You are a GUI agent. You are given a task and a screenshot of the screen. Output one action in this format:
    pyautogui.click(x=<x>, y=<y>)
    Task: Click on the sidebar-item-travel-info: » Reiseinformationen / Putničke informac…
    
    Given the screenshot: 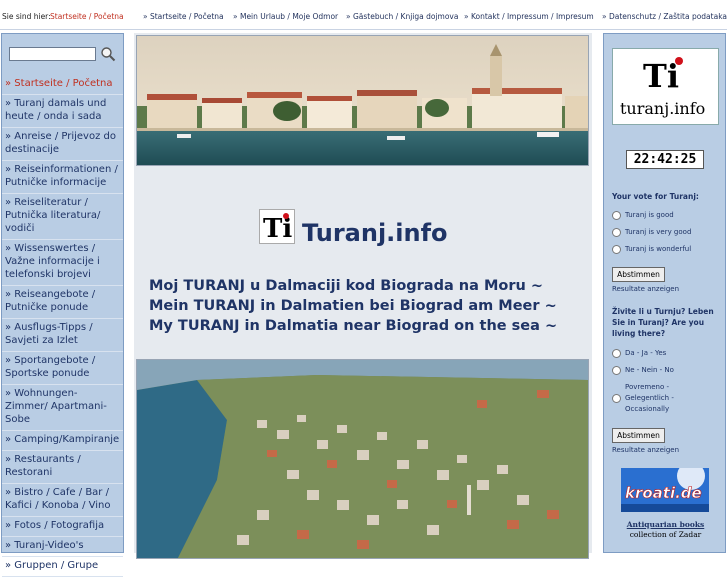 What is the action you would take?
    pyautogui.click(x=62, y=177)
    